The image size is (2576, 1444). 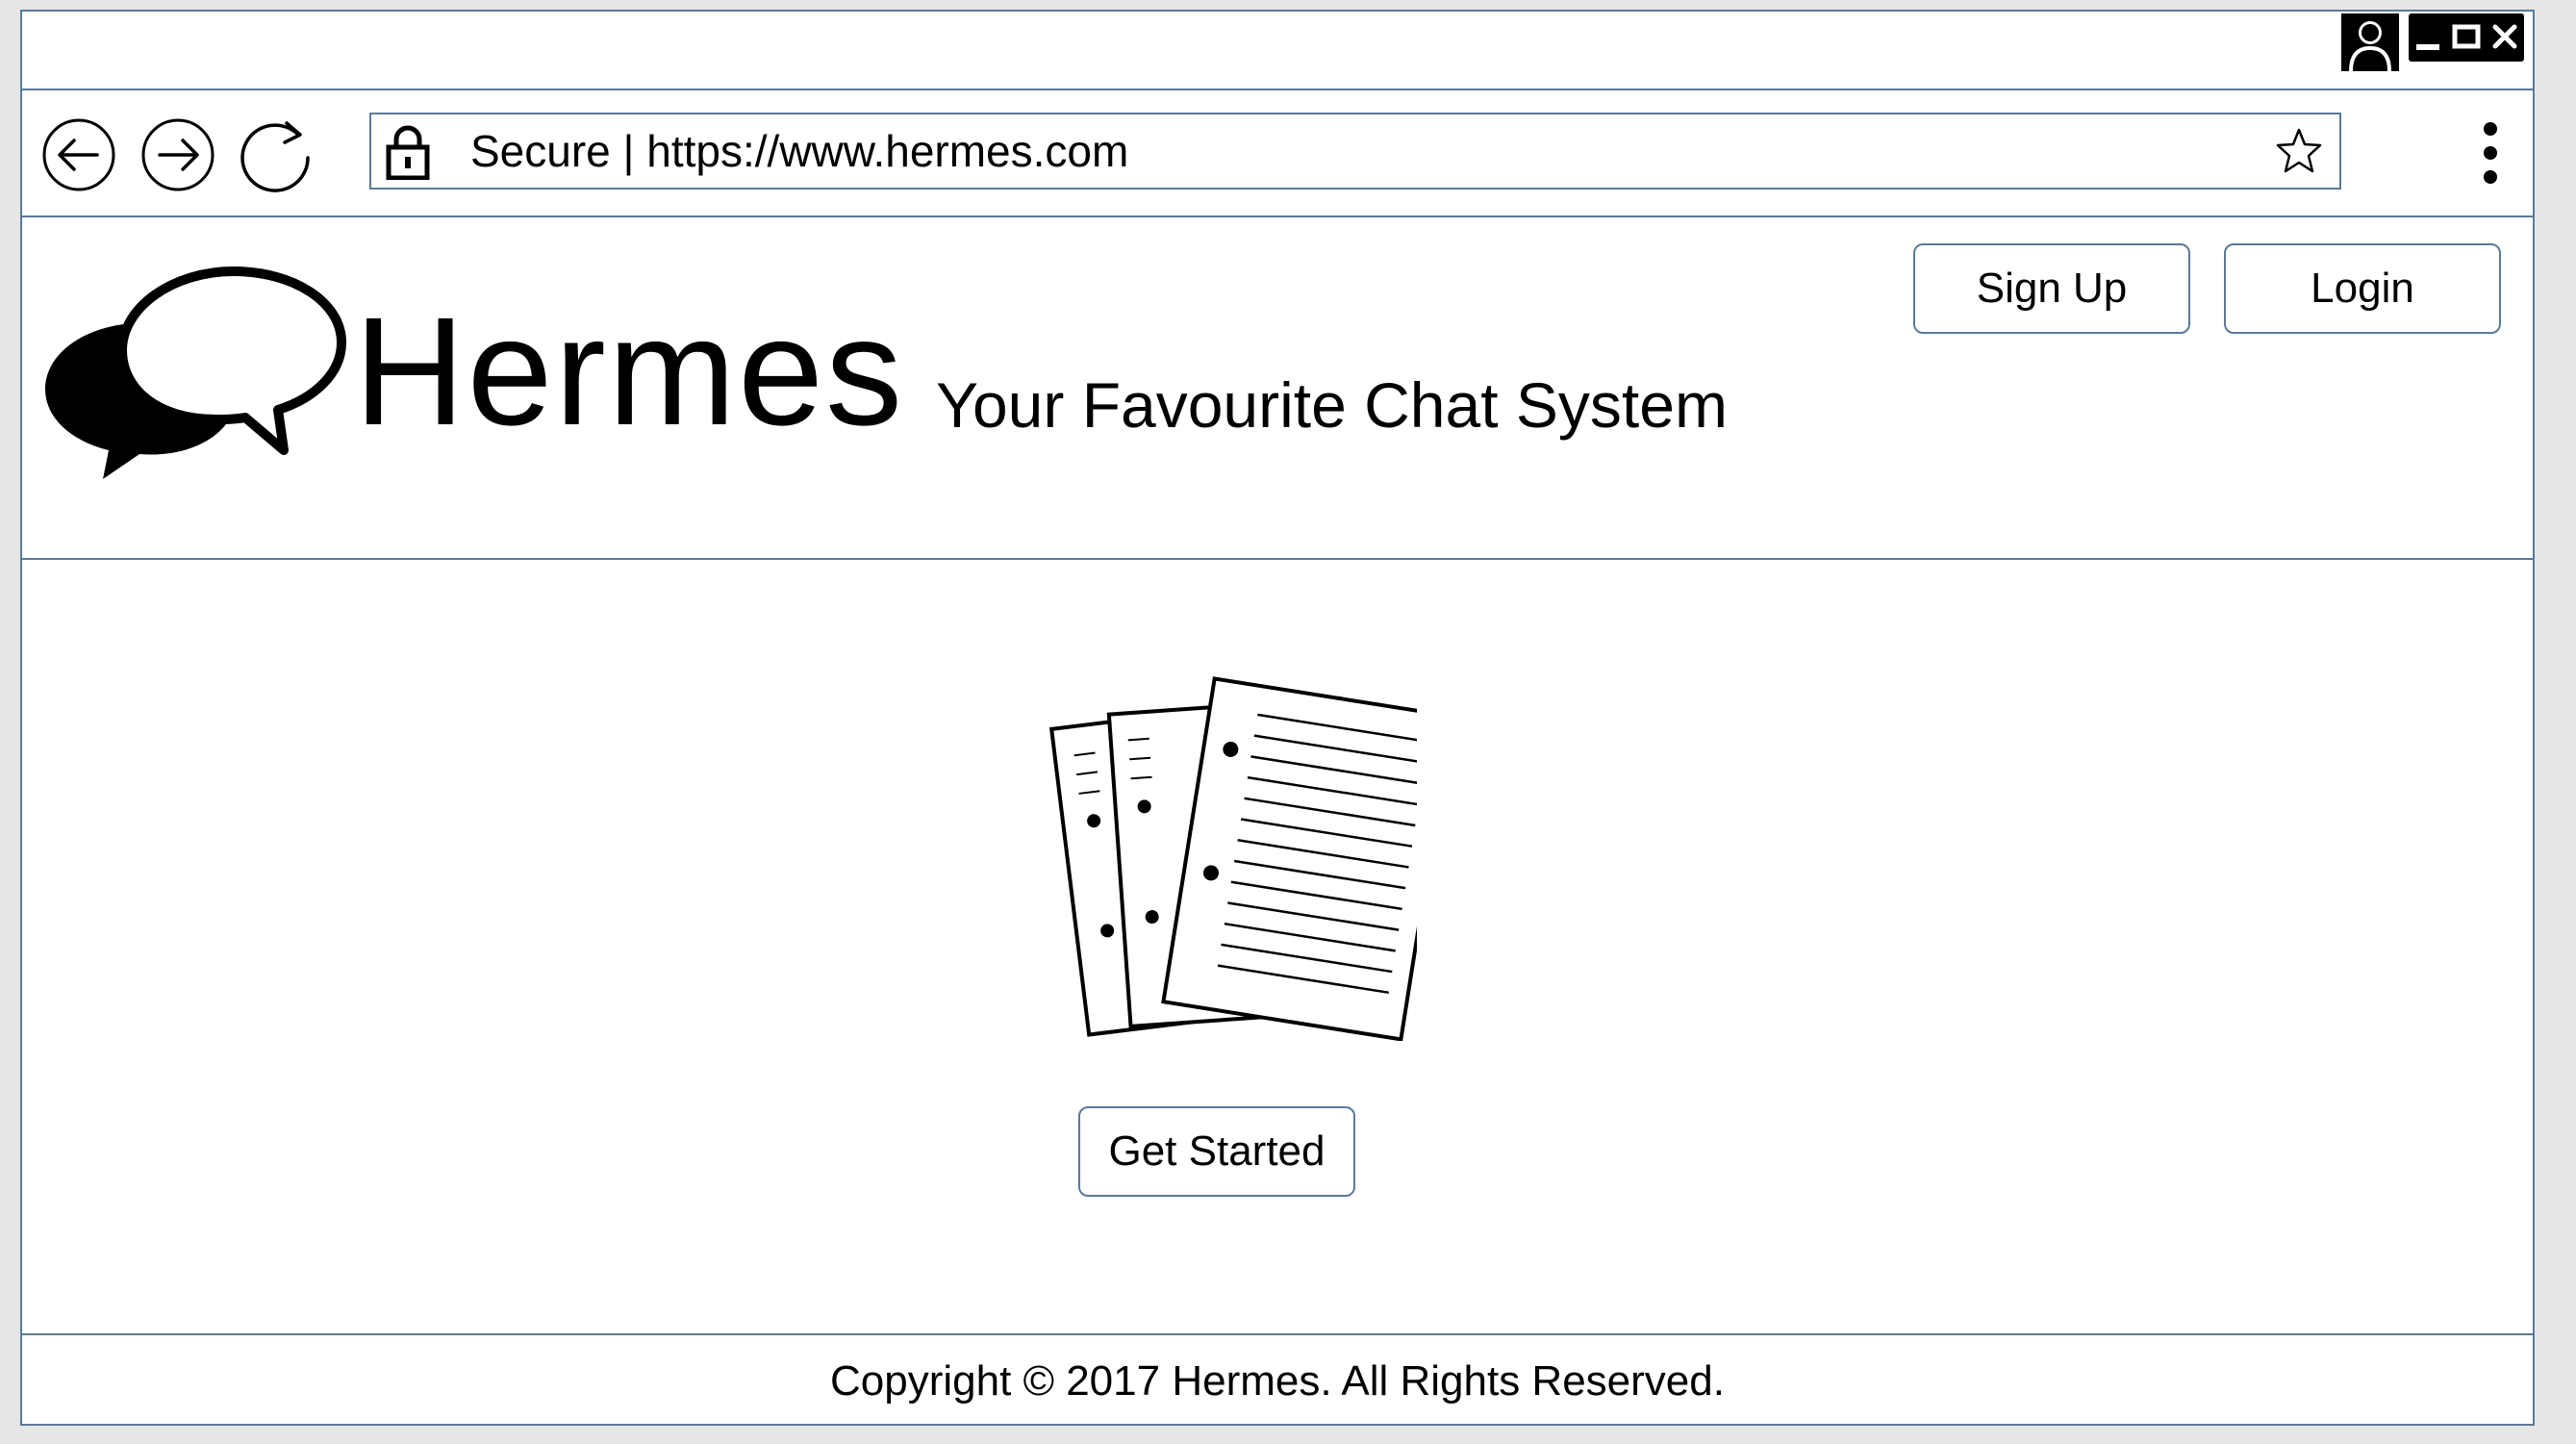 What do you see at coordinates (1232, 858) in the screenshot?
I see `documents-icon` at bounding box center [1232, 858].